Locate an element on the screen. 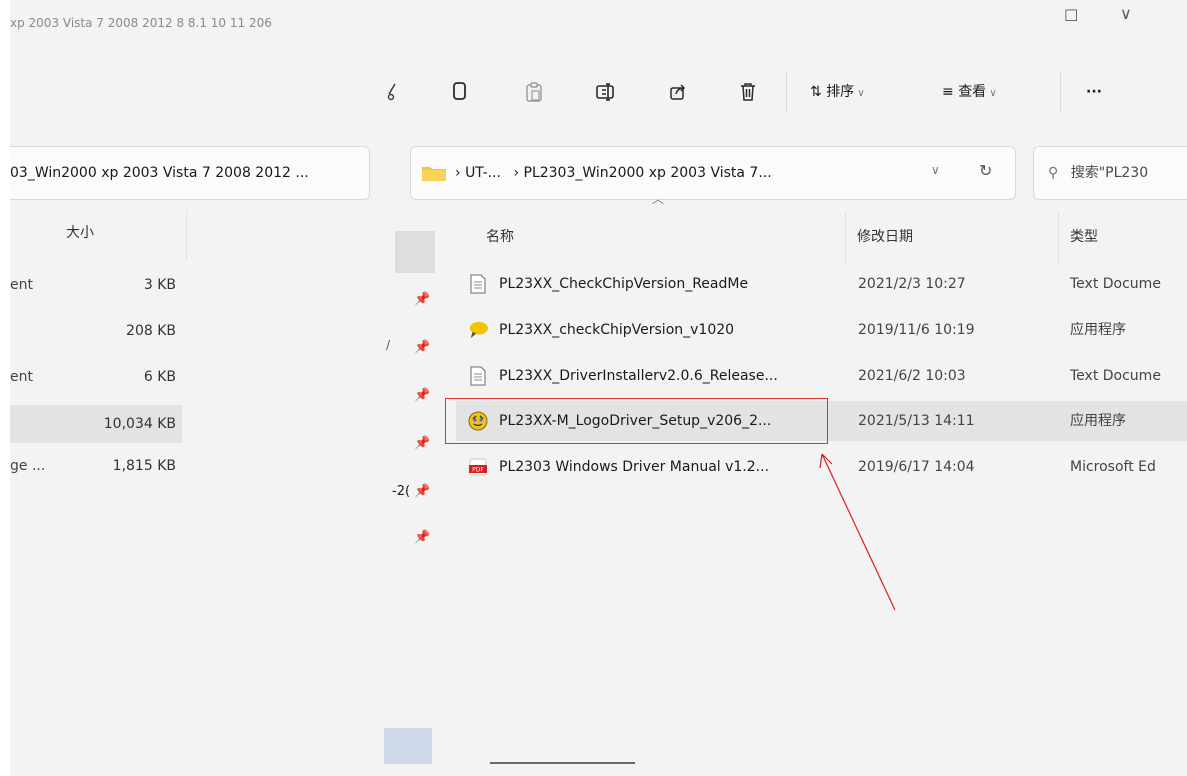 This screenshot has width=1187, height=776. sort-button: ⇅ 排序 ∨ is located at coordinates (837, 92).